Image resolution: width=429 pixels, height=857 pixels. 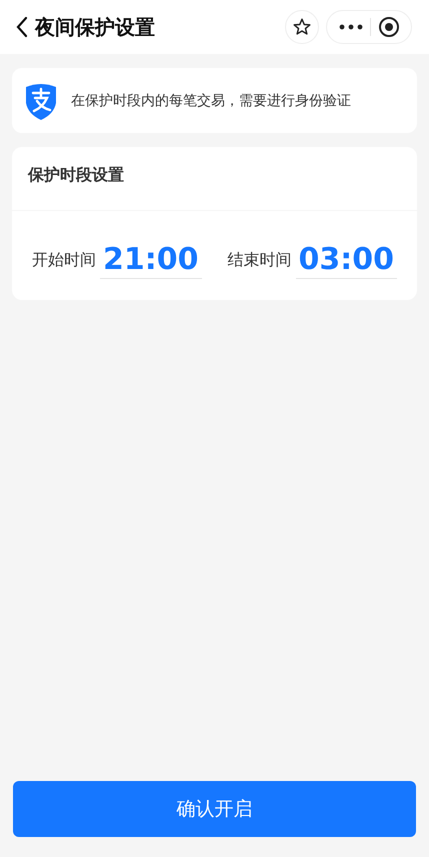 I want to click on star-icon, so click(x=302, y=27).